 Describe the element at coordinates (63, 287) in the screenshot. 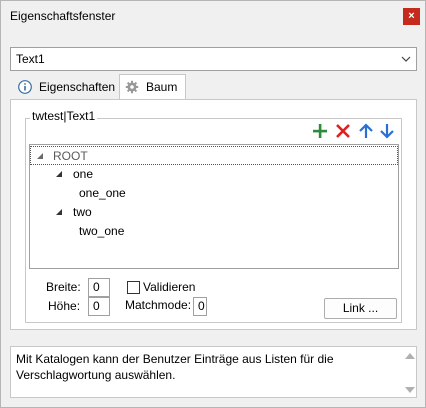

I see `breite-label: Breite:` at that location.